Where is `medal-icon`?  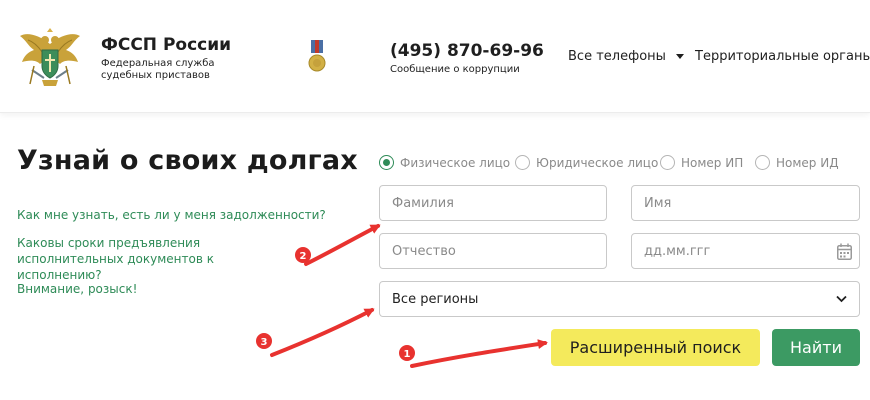 medal-icon is located at coordinates (317, 56).